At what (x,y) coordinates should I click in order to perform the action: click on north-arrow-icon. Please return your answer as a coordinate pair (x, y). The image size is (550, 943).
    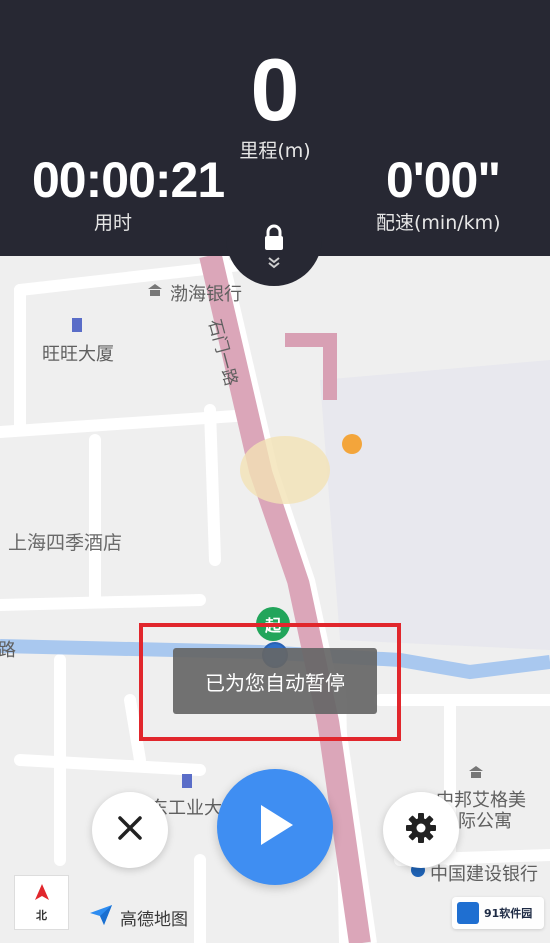
    Looking at the image, I should click on (42, 894).